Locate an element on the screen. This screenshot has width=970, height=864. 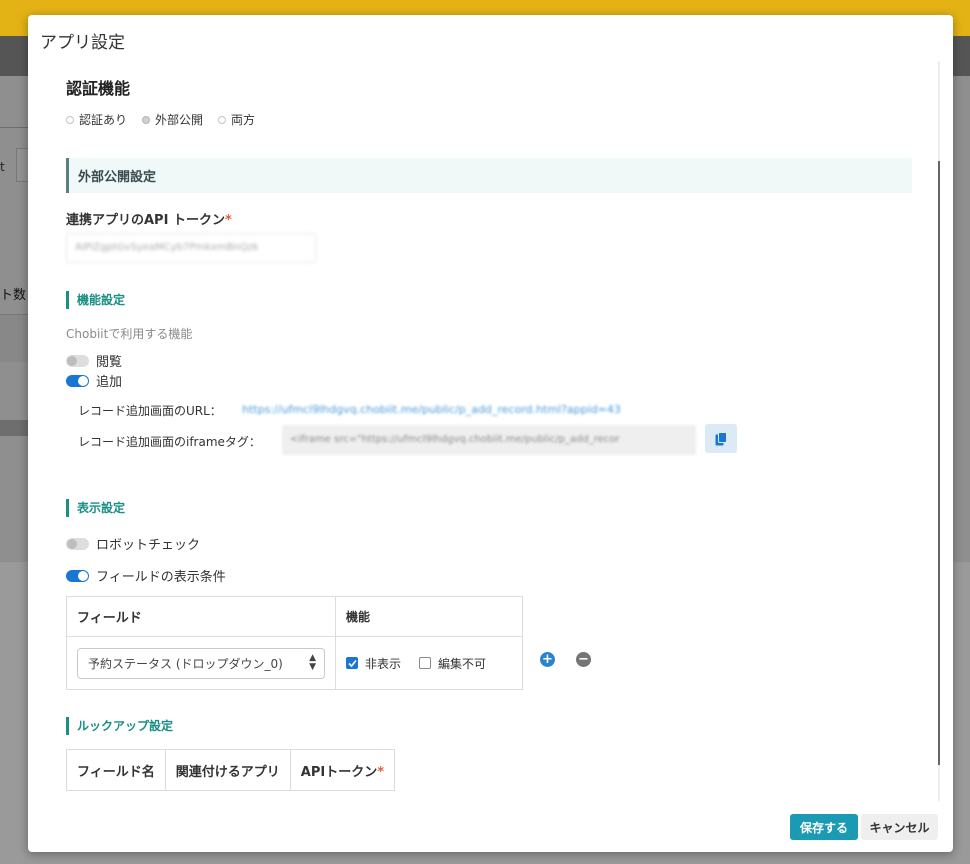
lookup-table-wrap: フィールド名 関連付けるアプリ APIトークン* is located at coordinates (231, 770).